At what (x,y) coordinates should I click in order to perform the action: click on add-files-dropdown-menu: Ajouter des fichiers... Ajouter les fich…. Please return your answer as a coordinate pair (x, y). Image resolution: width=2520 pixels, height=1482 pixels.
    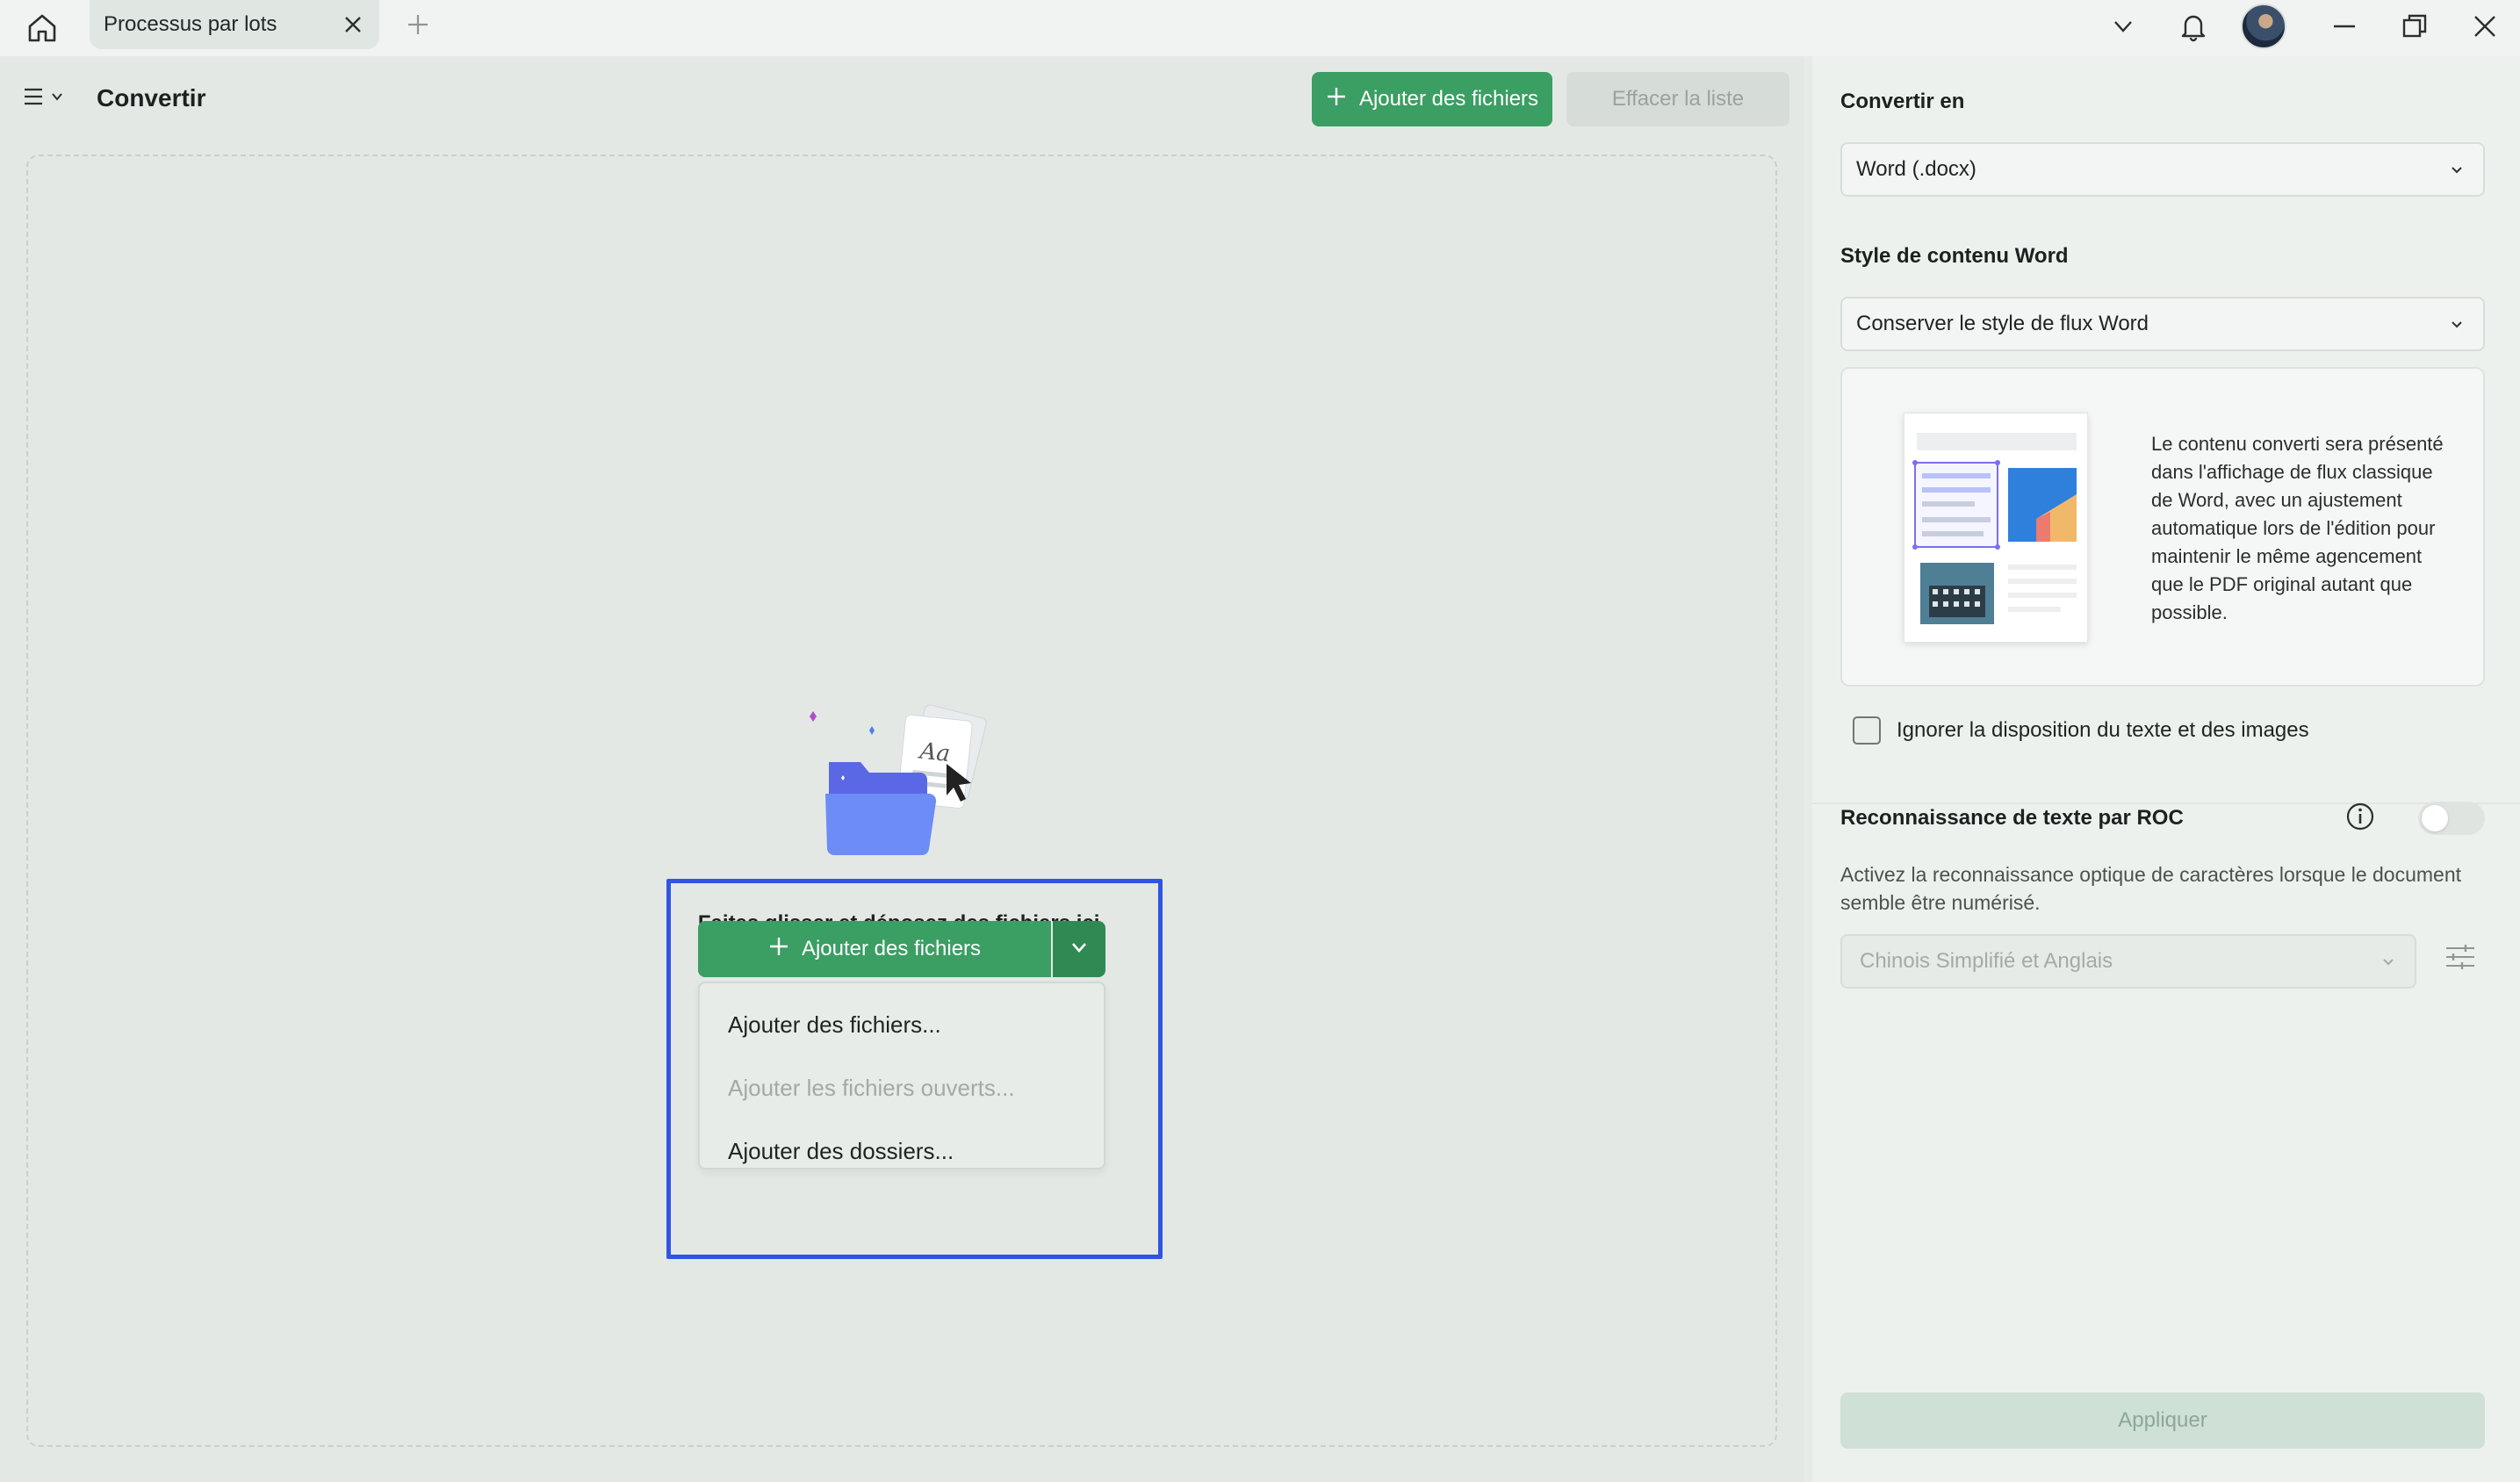
    Looking at the image, I should click on (901, 1075).